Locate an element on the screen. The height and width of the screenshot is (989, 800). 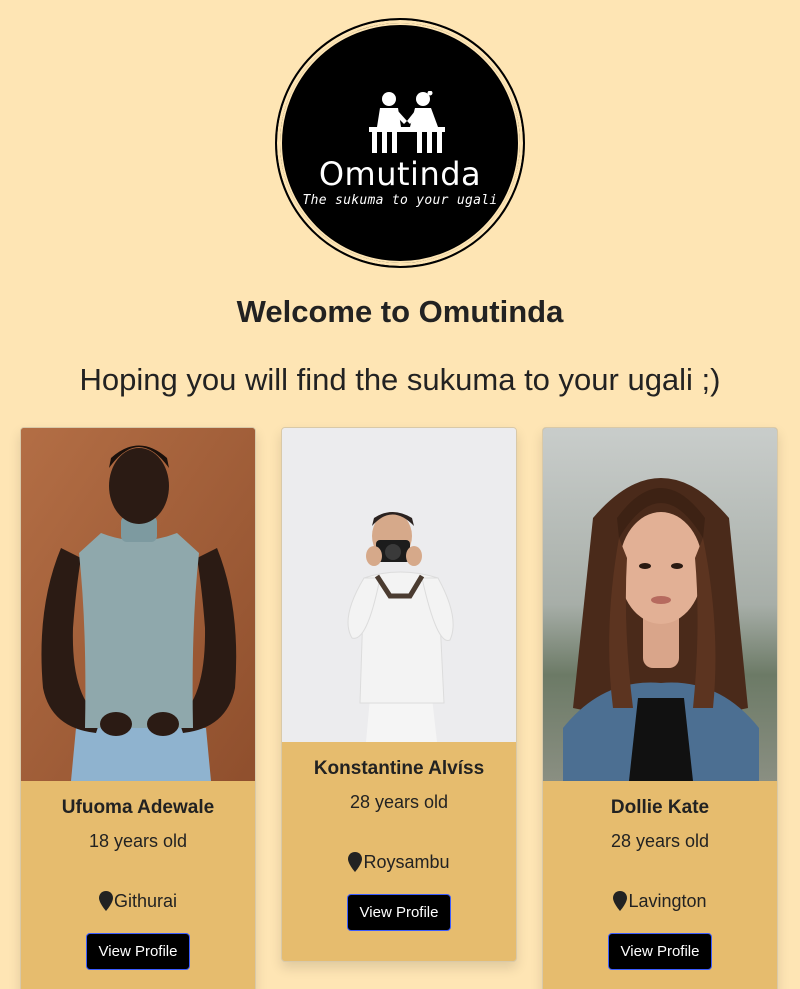
profile-location-text: Lavington is located at coordinates (667, 900).